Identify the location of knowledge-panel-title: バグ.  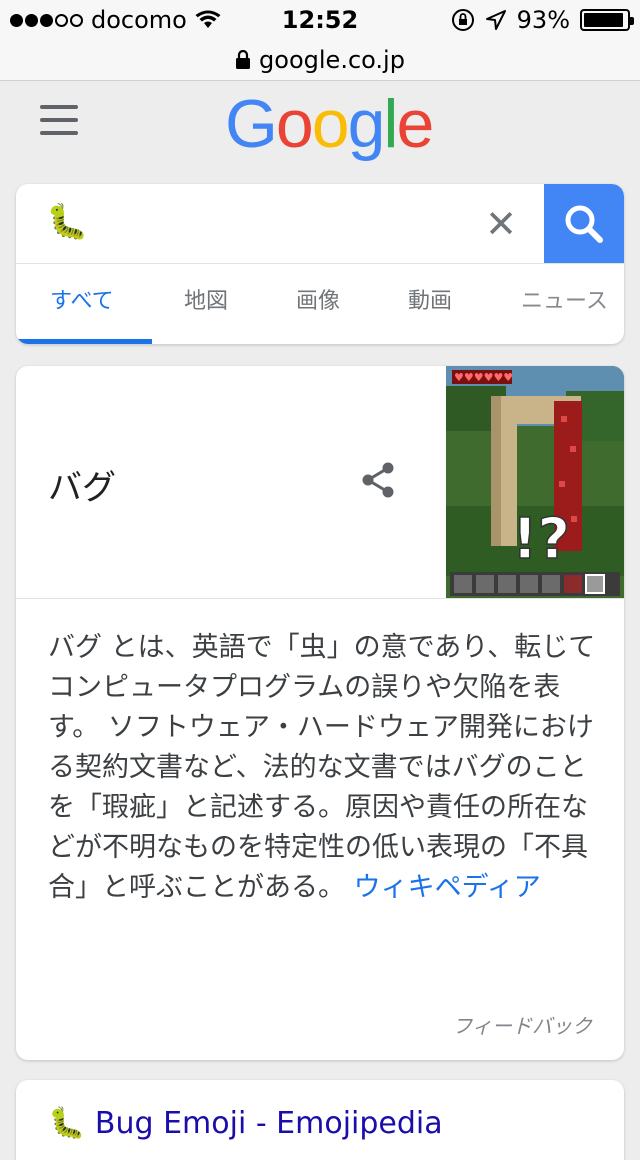
(82, 488).